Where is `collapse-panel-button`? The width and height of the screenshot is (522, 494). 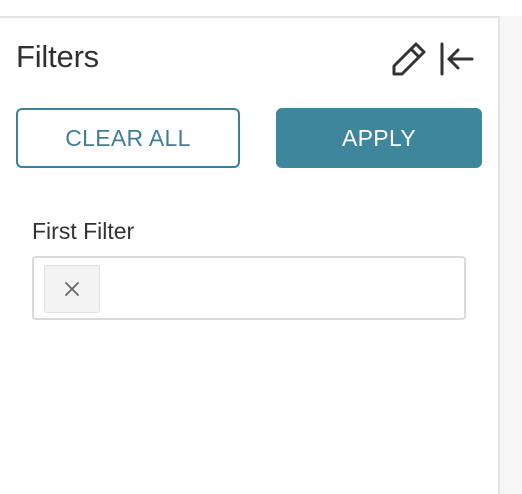
collapse-panel-button is located at coordinates (457, 59).